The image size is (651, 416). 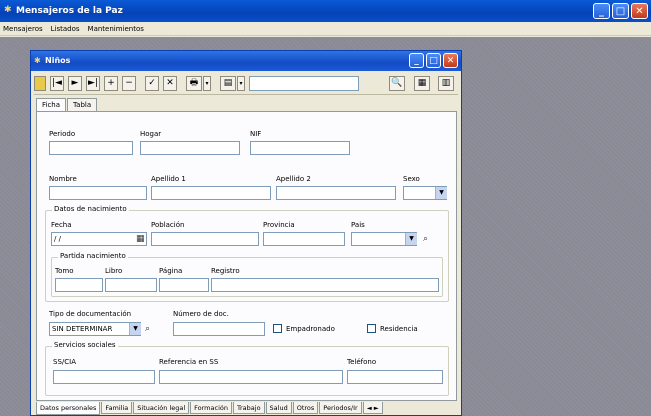 What do you see at coordinates (211, 408) in the screenshot?
I see `tab-formacion: Formación` at bounding box center [211, 408].